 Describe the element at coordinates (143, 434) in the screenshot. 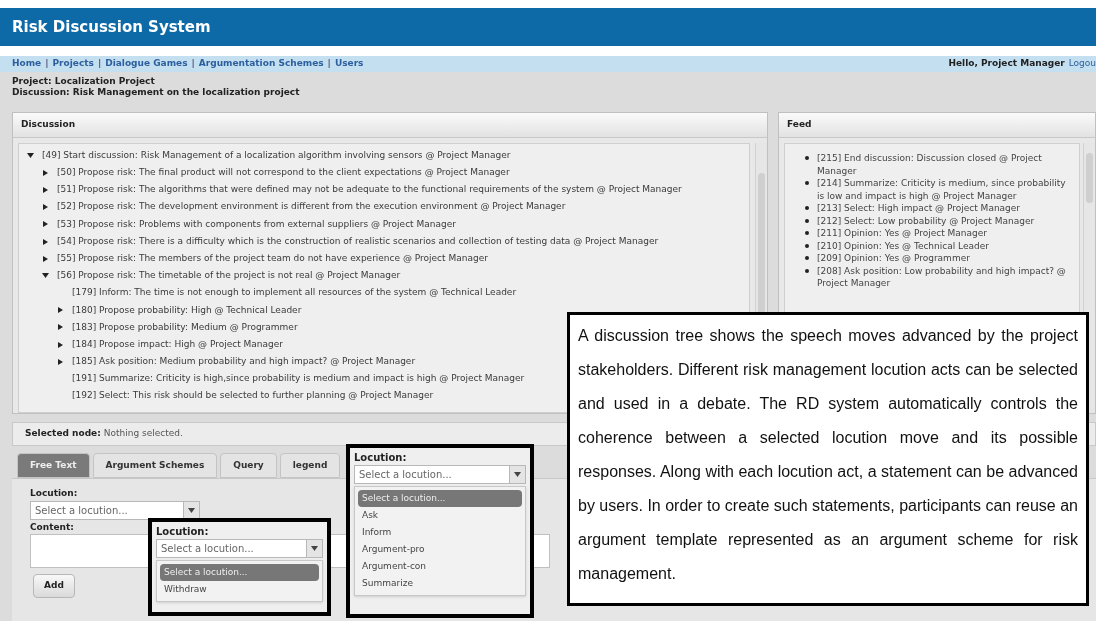

I see `selected-node-value: Nothing selected.` at that location.